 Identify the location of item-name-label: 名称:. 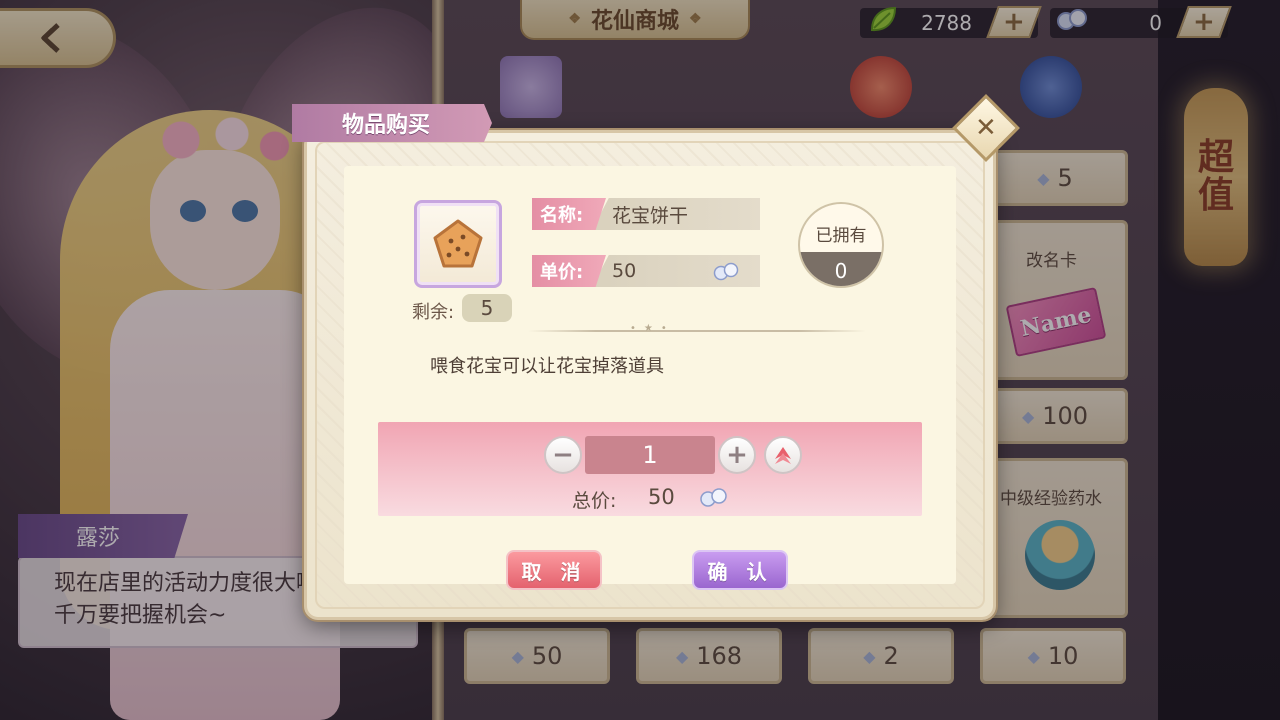
(569, 214).